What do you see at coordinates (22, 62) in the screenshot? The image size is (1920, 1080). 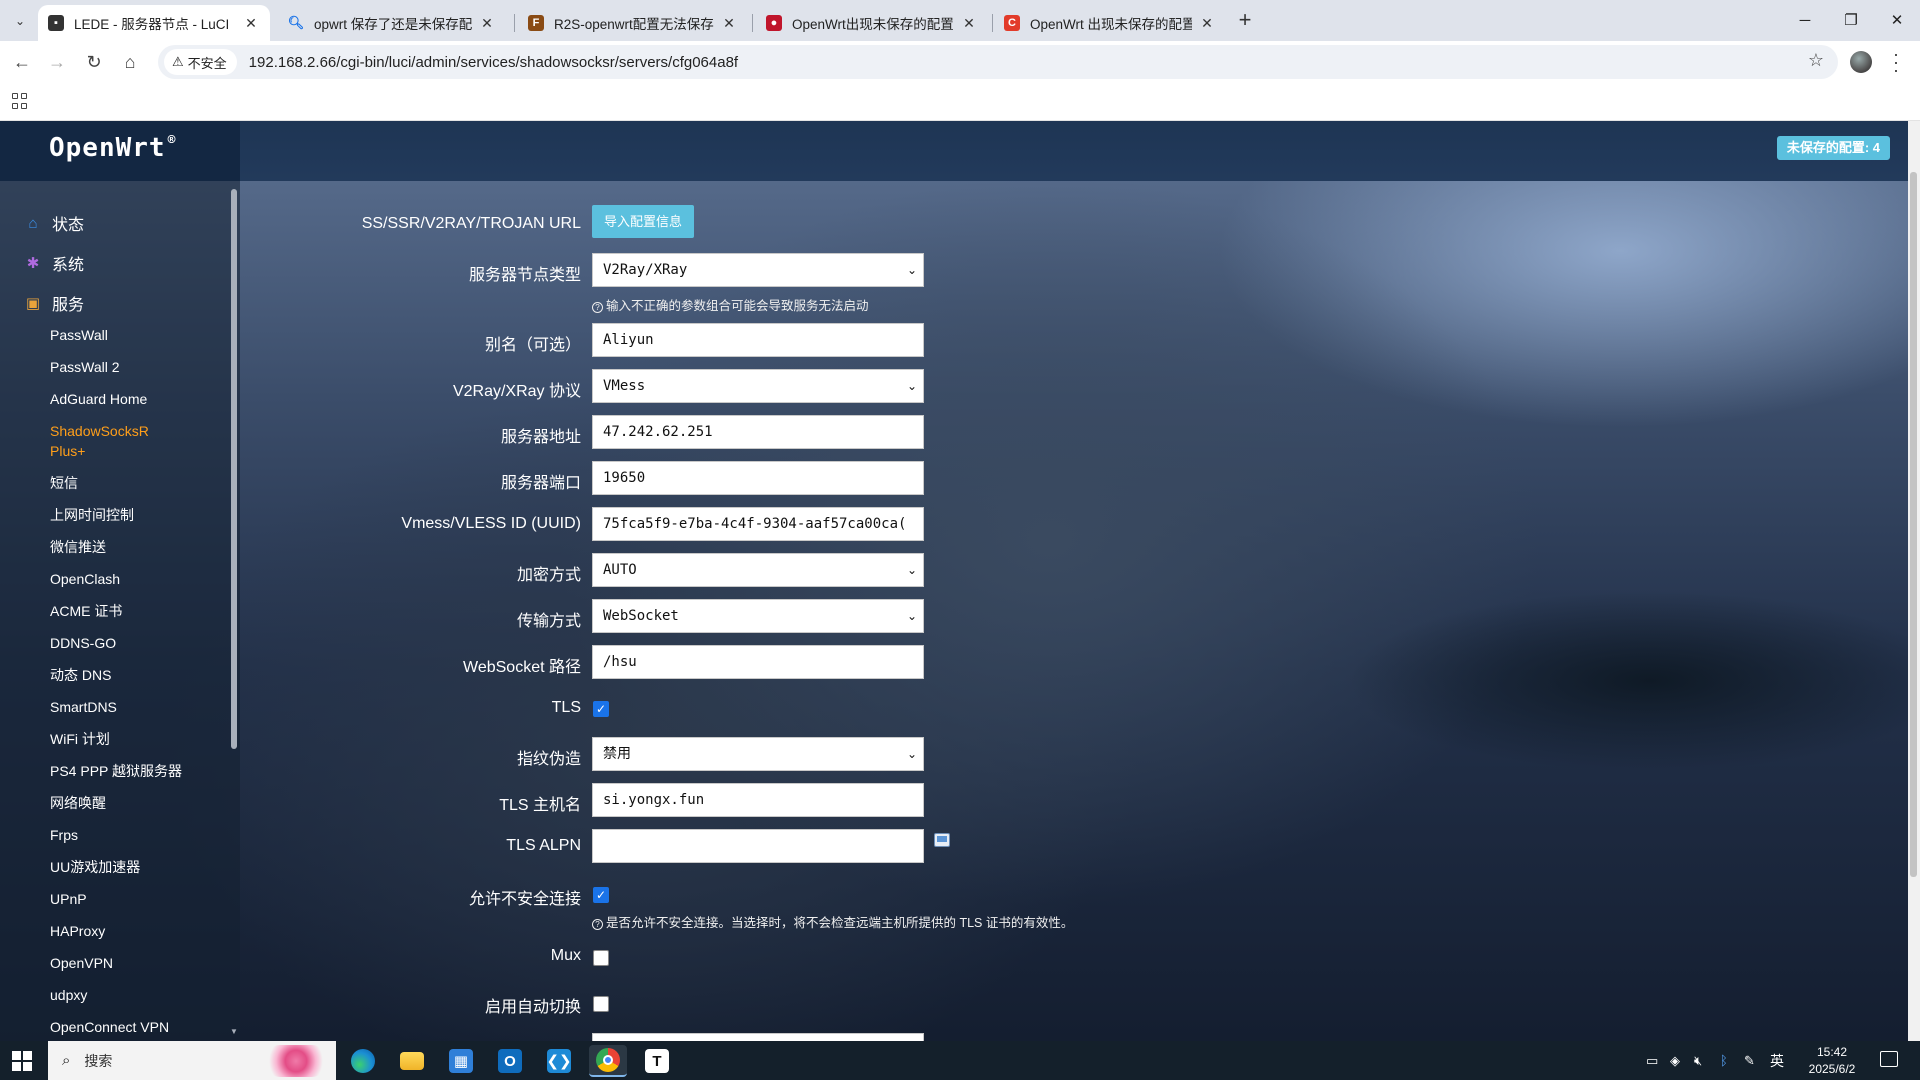 I see `back-arrow-icon: ←` at bounding box center [22, 62].